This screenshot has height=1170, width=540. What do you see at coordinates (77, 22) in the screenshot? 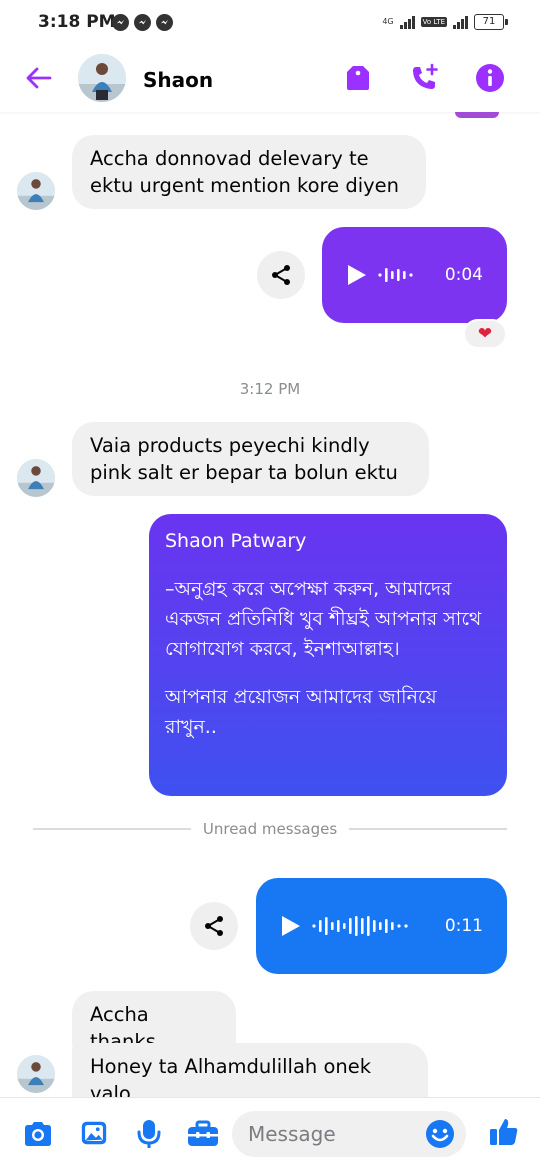
I see `status-time: 3:18 PM` at bounding box center [77, 22].